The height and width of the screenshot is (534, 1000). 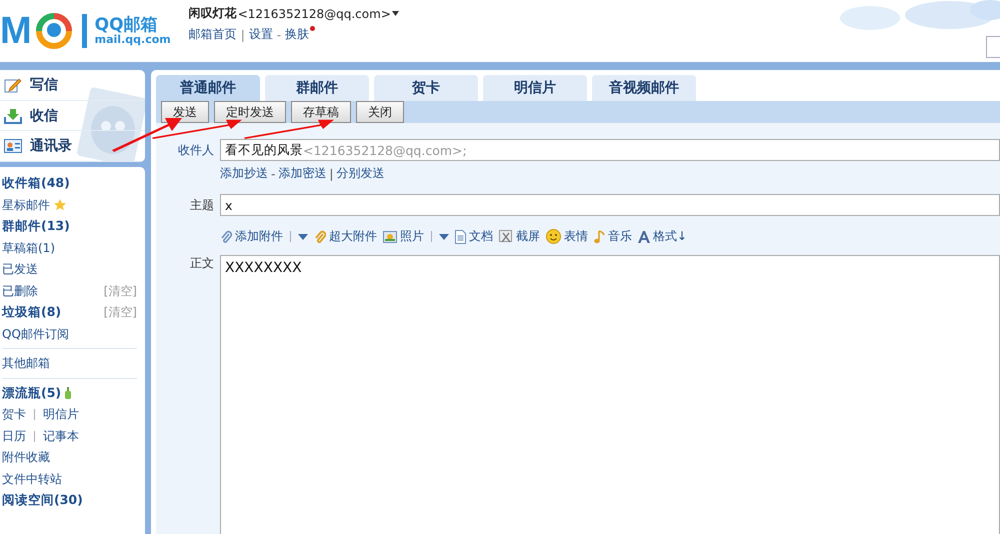 I want to click on logo-name: QQ邮箱, so click(x=126, y=25).